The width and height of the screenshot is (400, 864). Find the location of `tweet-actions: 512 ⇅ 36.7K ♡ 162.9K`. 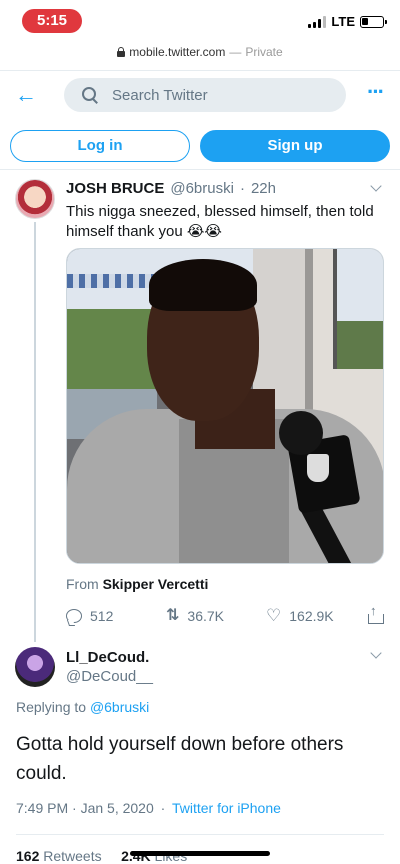

tweet-actions: 512 ⇅ 36.7K ♡ 162.9K is located at coordinates (226, 616).